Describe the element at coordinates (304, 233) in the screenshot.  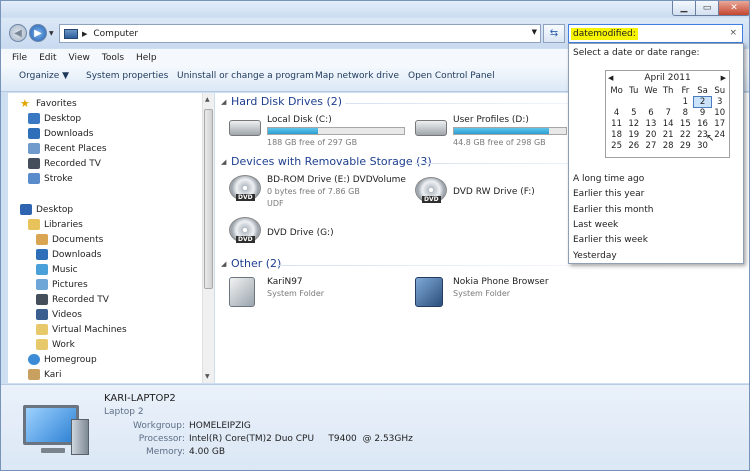
I see `drive-g: DVD DVD Drive (G:)` at that location.